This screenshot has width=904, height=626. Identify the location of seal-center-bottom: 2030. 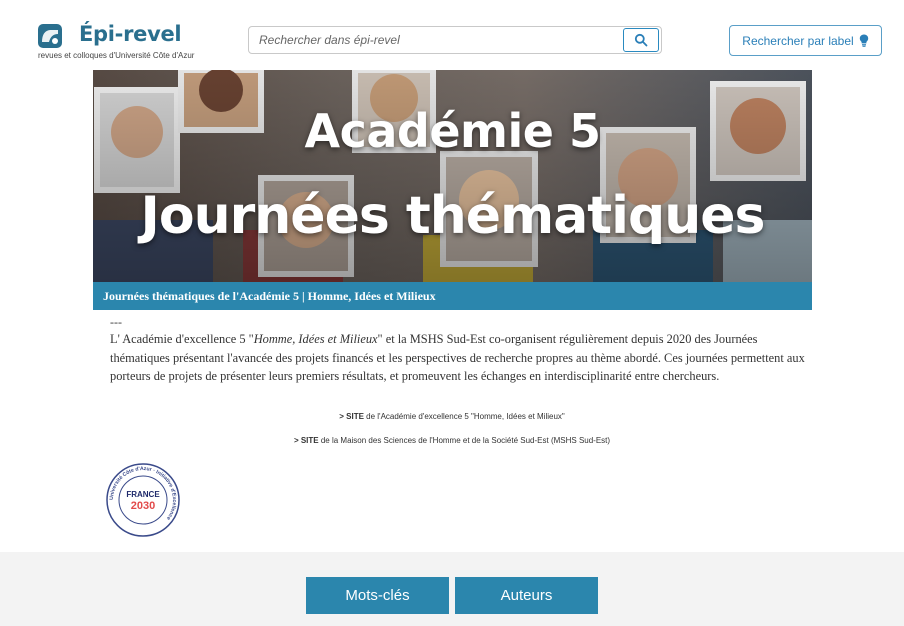
(143, 506).